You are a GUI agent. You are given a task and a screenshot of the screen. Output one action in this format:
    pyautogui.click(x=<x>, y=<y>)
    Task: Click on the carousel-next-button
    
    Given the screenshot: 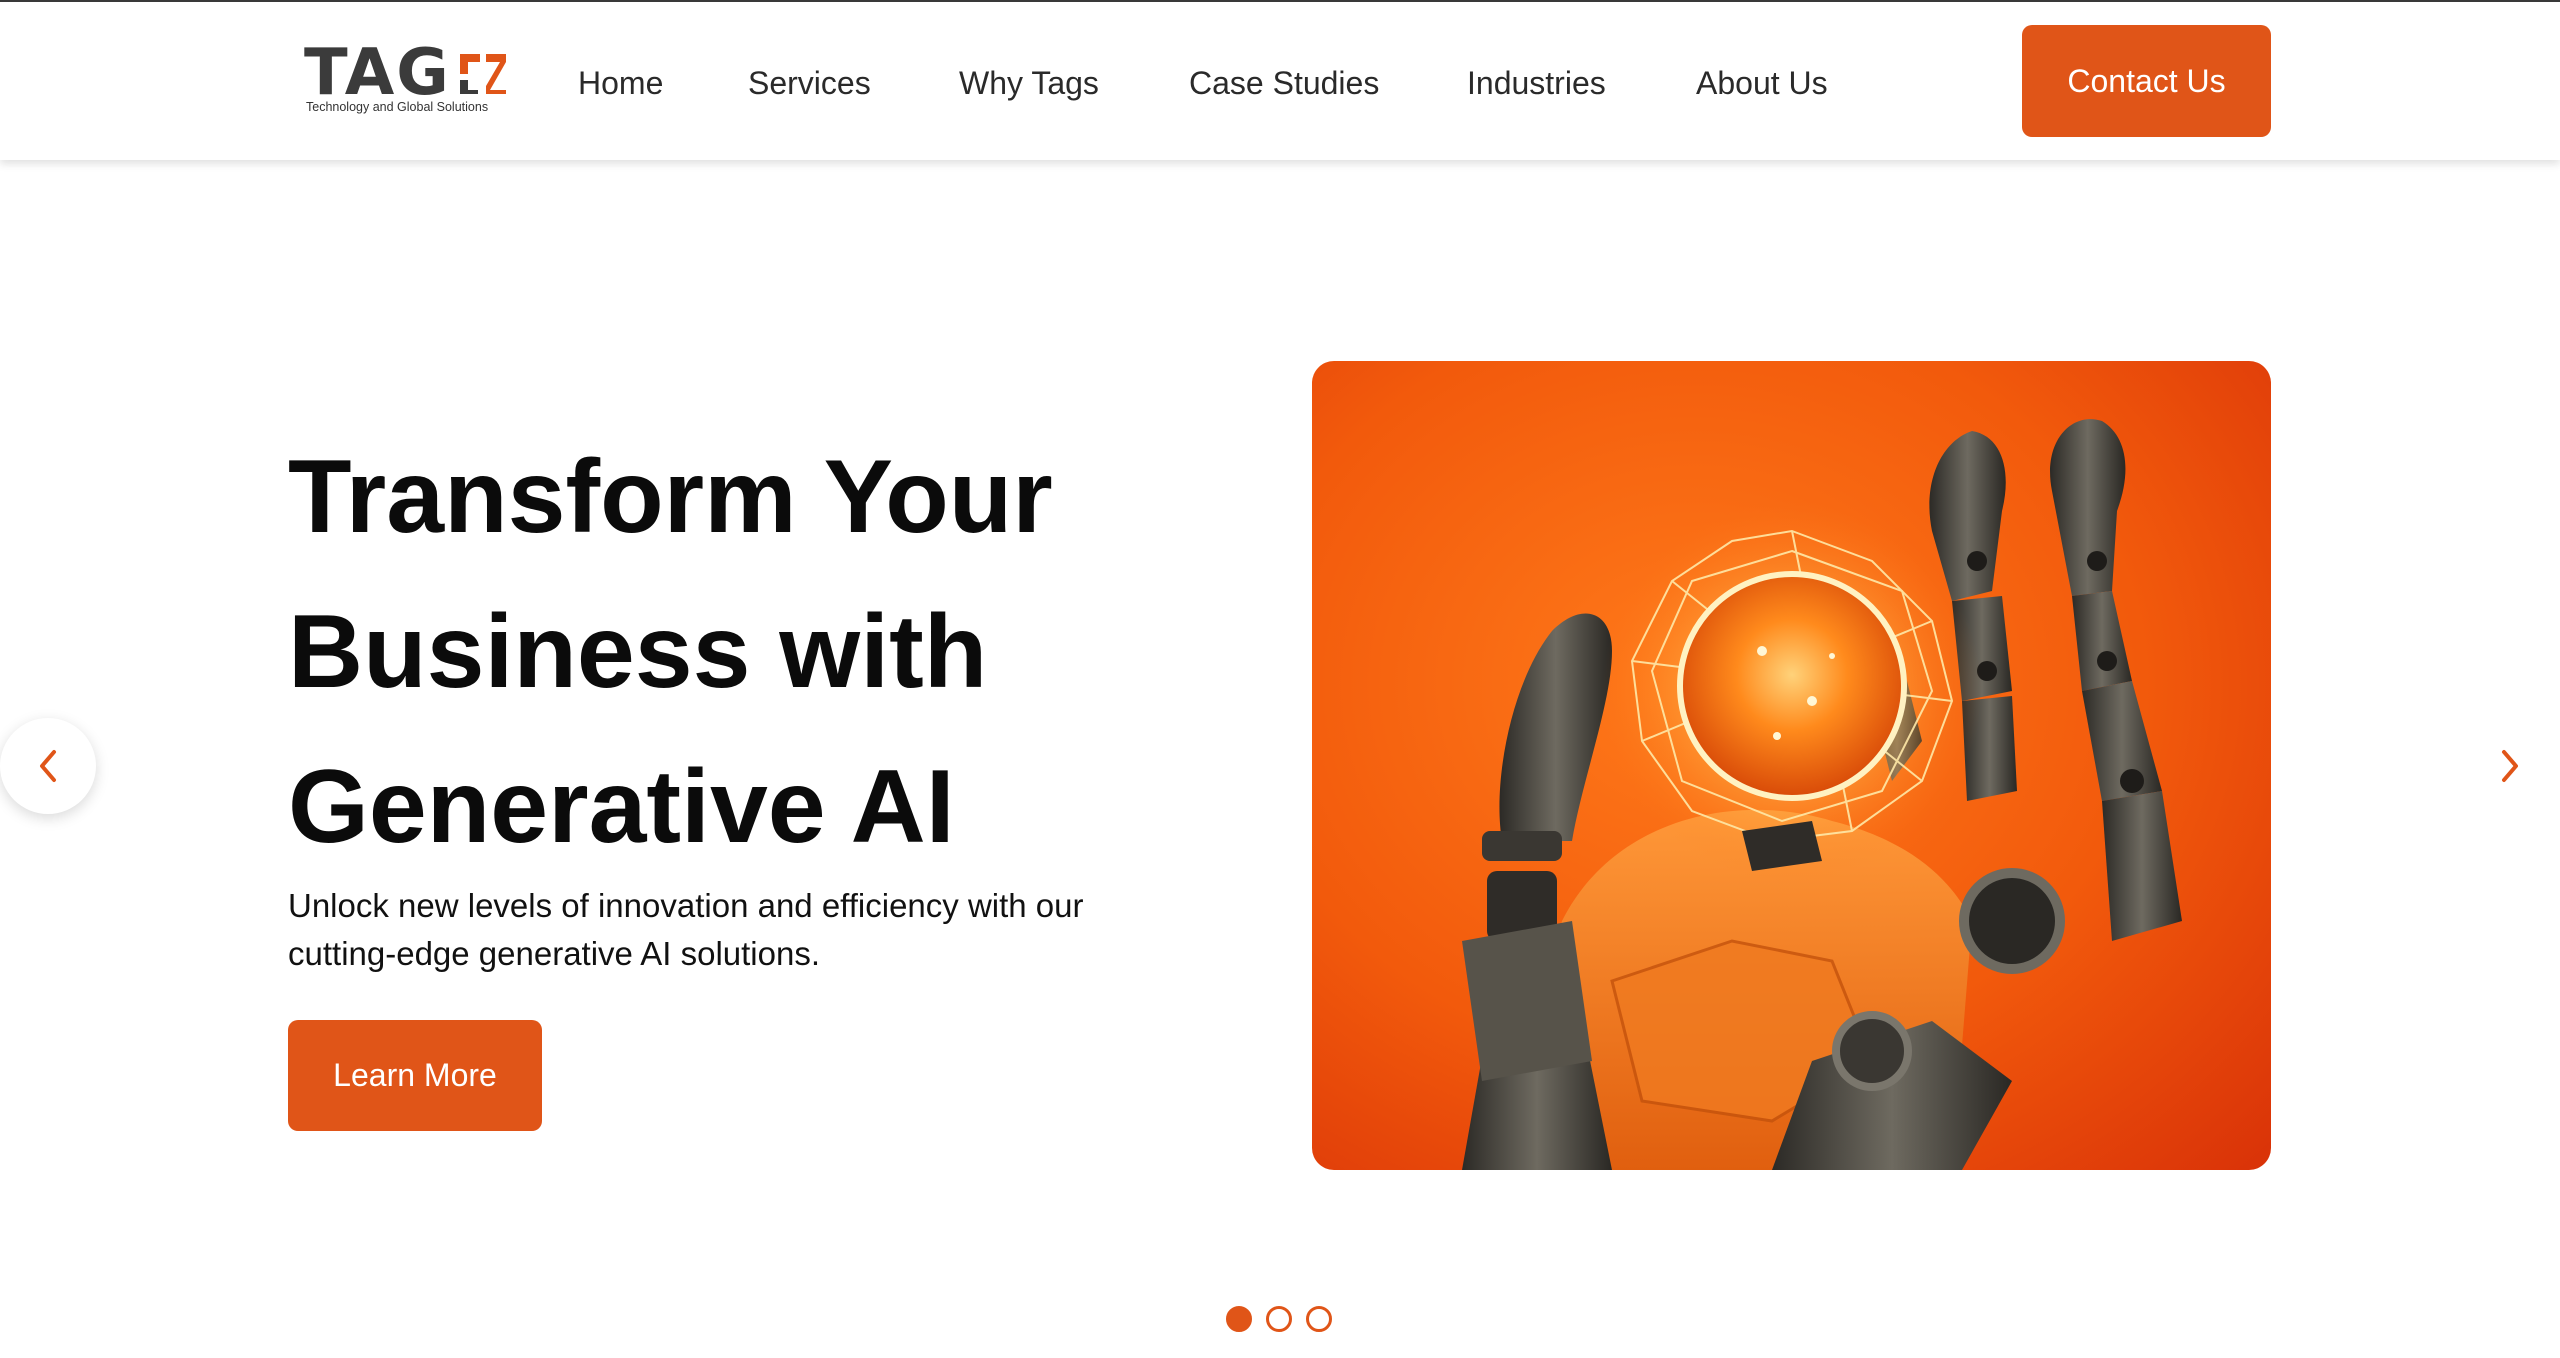 What is the action you would take?
    pyautogui.click(x=2510, y=766)
    